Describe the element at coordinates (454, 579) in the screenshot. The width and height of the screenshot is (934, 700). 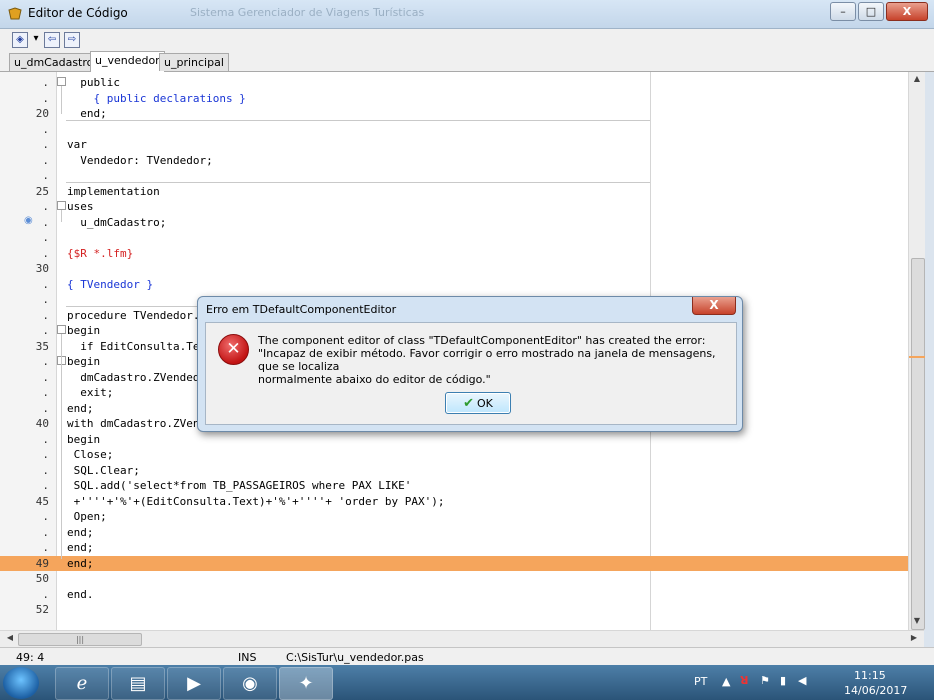
I see `code-line: 50` at that location.